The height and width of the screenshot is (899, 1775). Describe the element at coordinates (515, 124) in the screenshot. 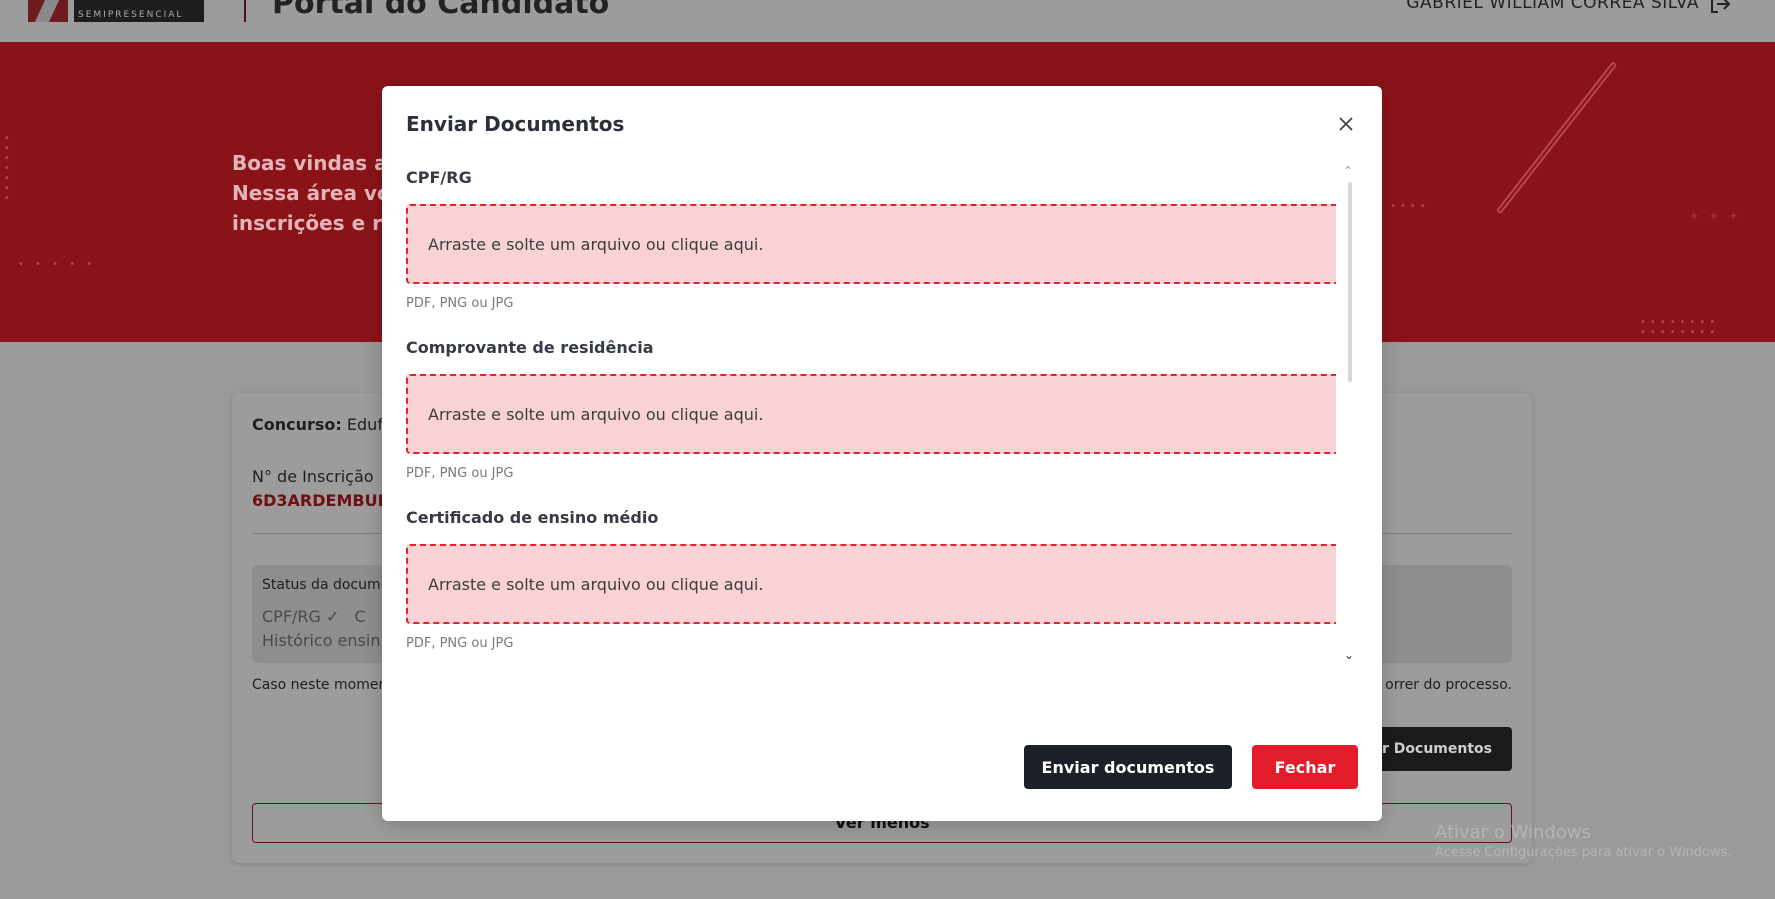

I see `modal-title: Enviar Documentos` at that location.